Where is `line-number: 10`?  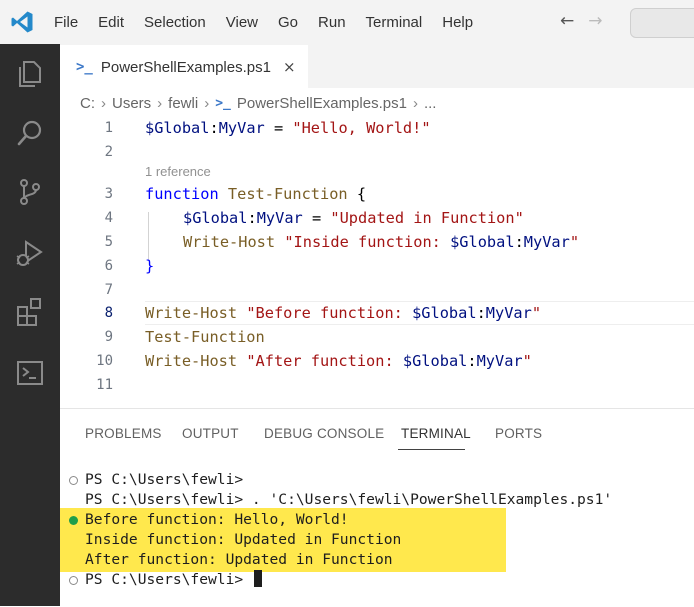
line-number: 10 is located at coordinates (104, 361).